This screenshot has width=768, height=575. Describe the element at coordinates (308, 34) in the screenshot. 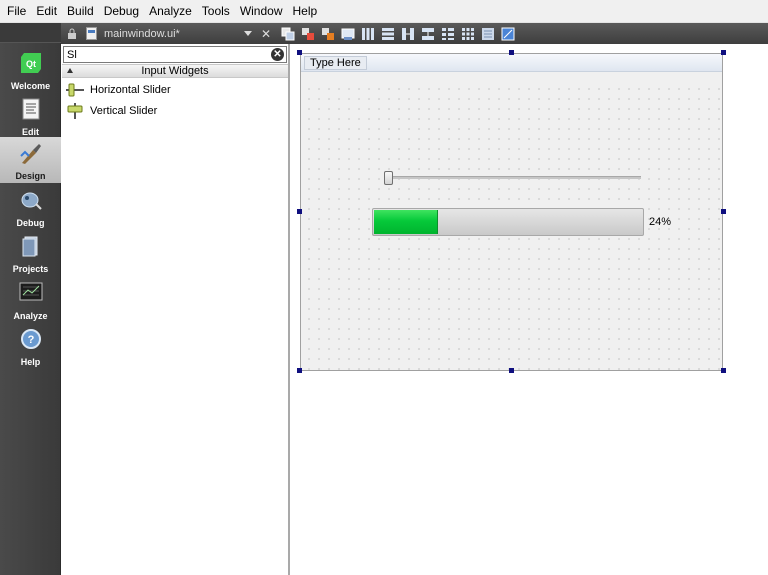

I see `edit-signals-icon` at that location.